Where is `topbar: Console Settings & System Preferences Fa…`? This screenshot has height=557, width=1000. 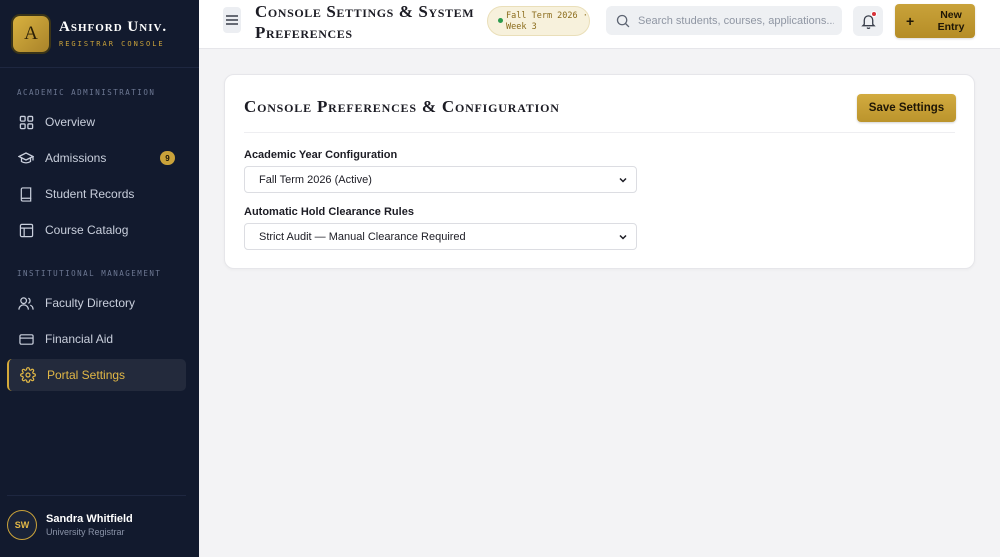 topbar: Console Settings & System Preferences Fa… is located at coordinates (599, 24).